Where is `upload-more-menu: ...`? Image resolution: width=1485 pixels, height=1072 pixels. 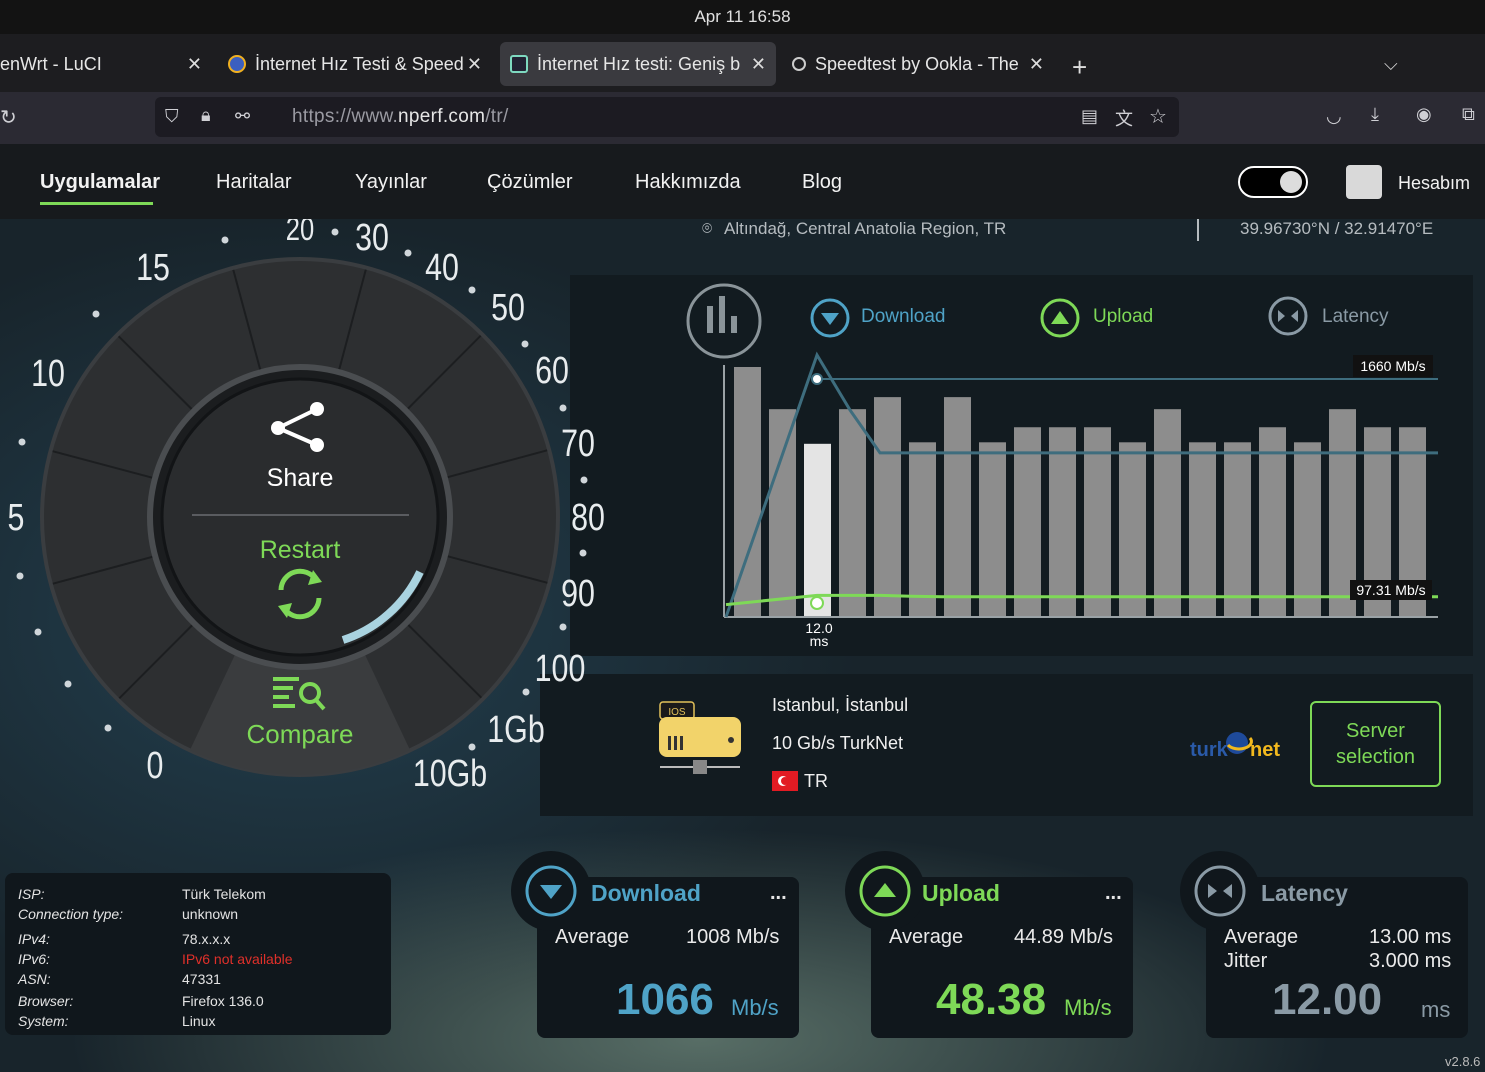
upload-more-menu: ... is located at coordinates (1113, 893).